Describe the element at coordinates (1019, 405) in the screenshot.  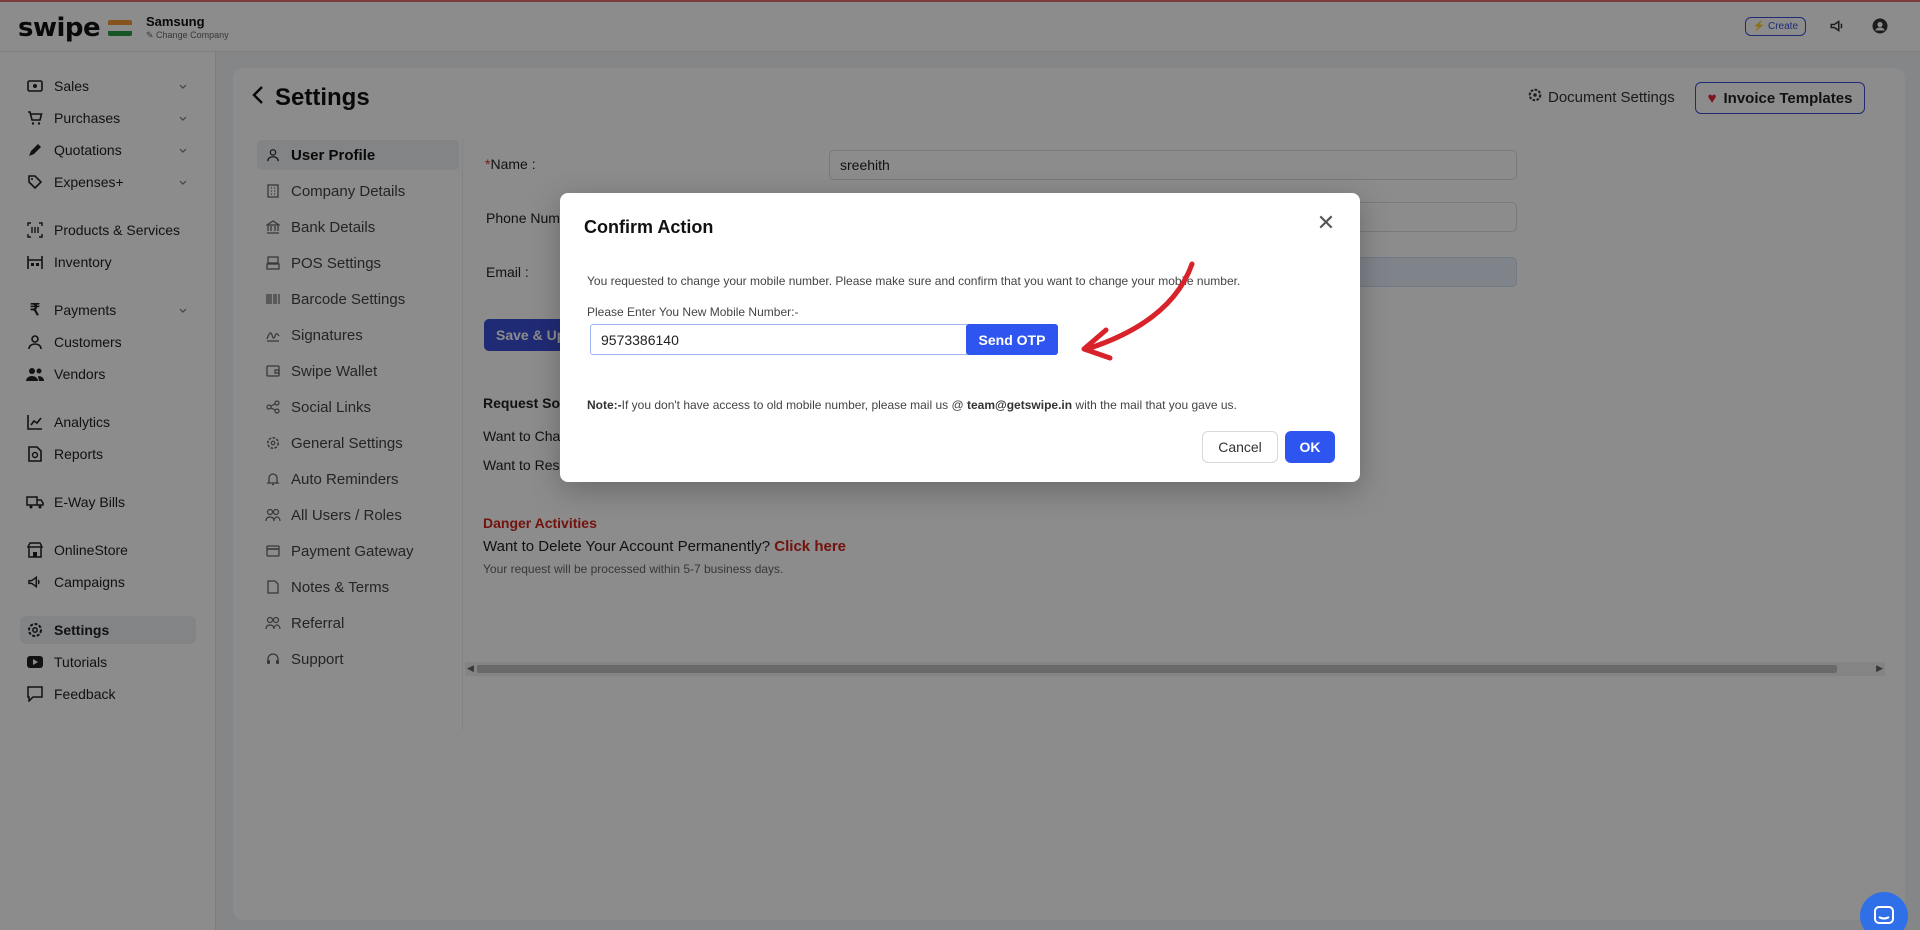
I see `support-email: team@getswipe.in` at that location.